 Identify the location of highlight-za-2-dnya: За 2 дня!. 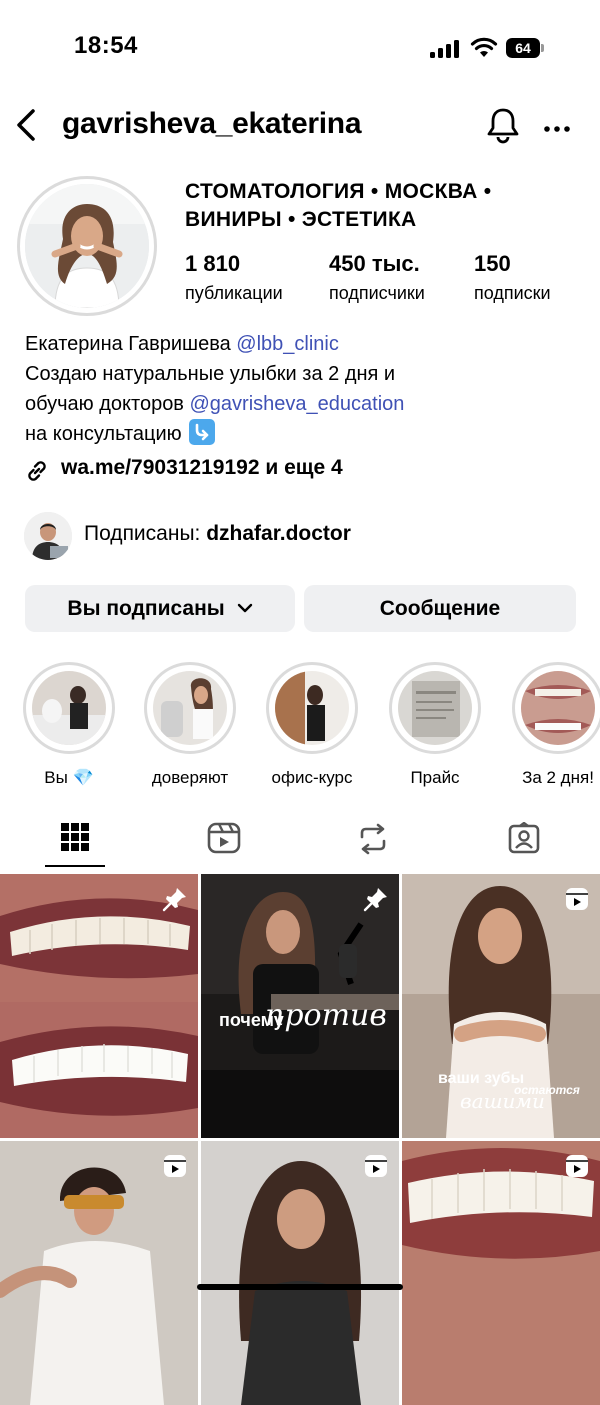
(555, 725).